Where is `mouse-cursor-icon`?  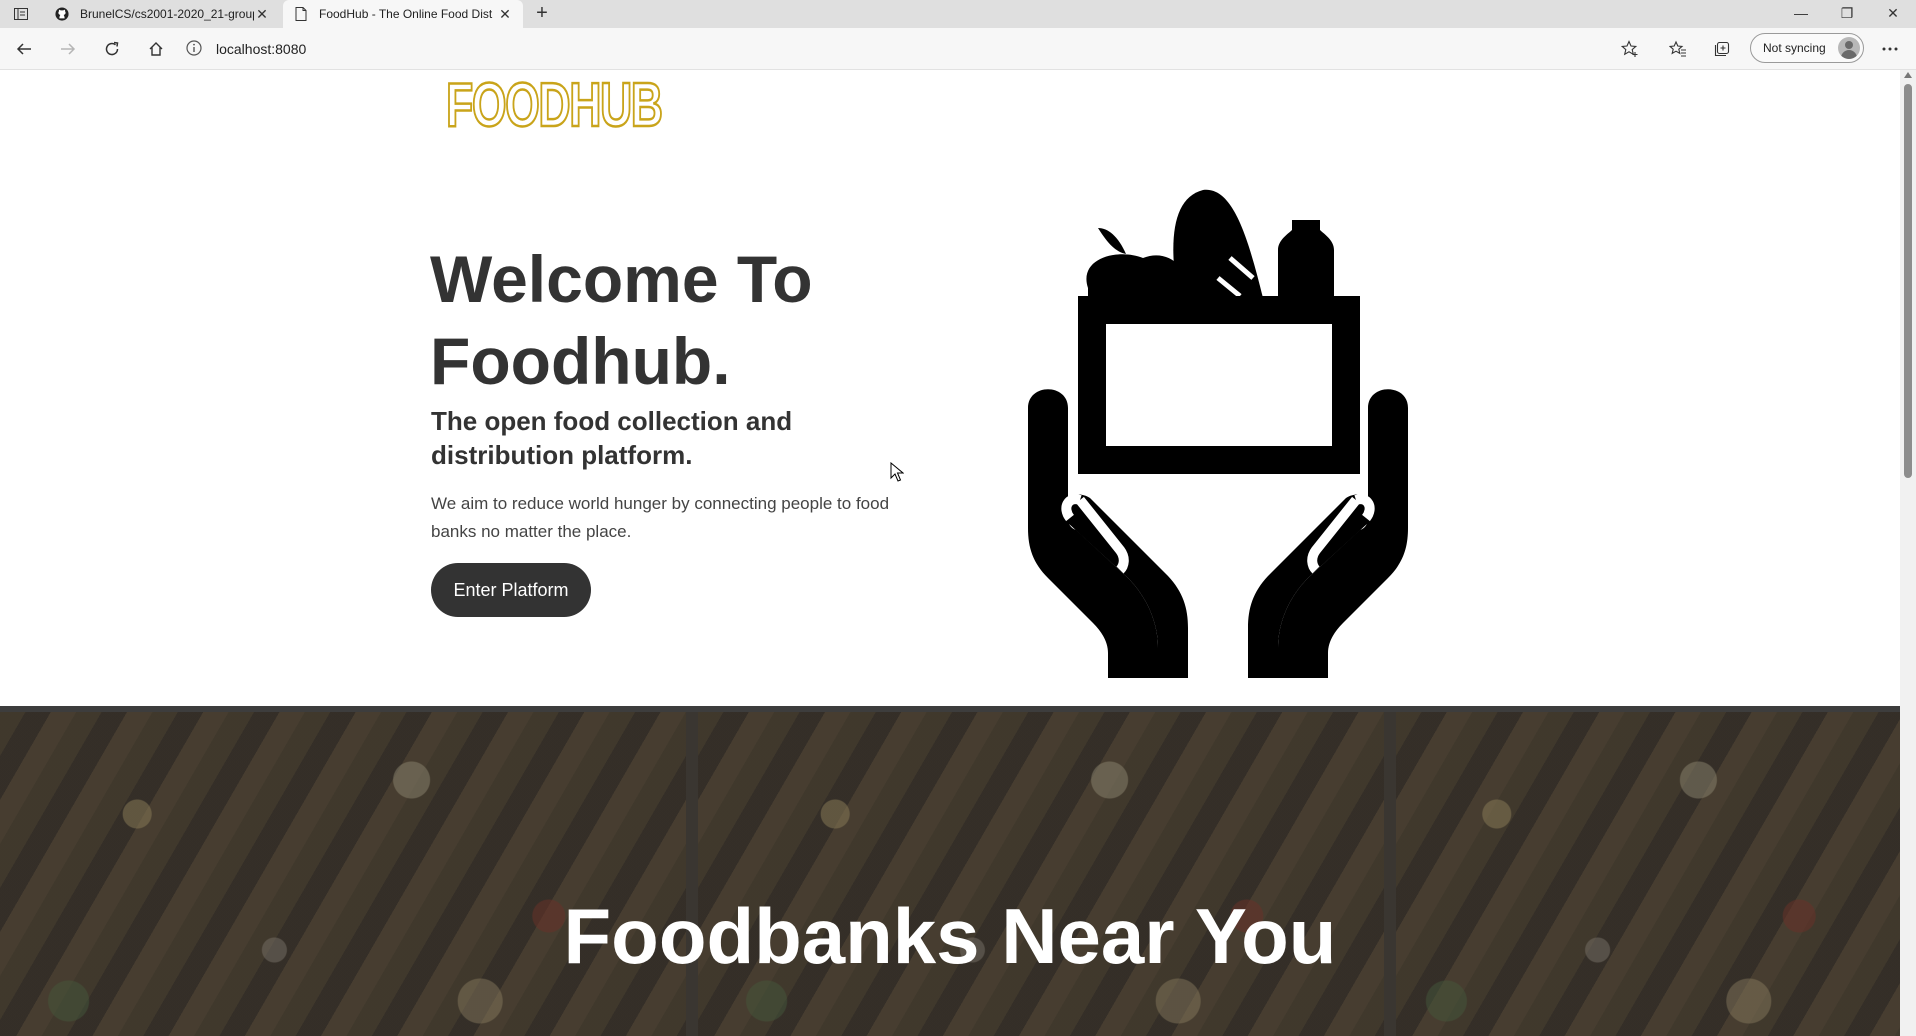
mouse-cursor-icon is located at coordinates (897, 472).